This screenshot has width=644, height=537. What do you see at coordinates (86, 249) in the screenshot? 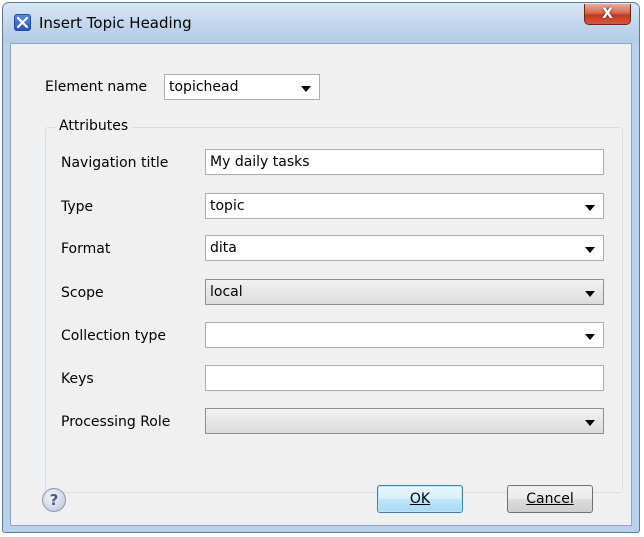
I see `format-label: Format` at bounding box center [86, 249].